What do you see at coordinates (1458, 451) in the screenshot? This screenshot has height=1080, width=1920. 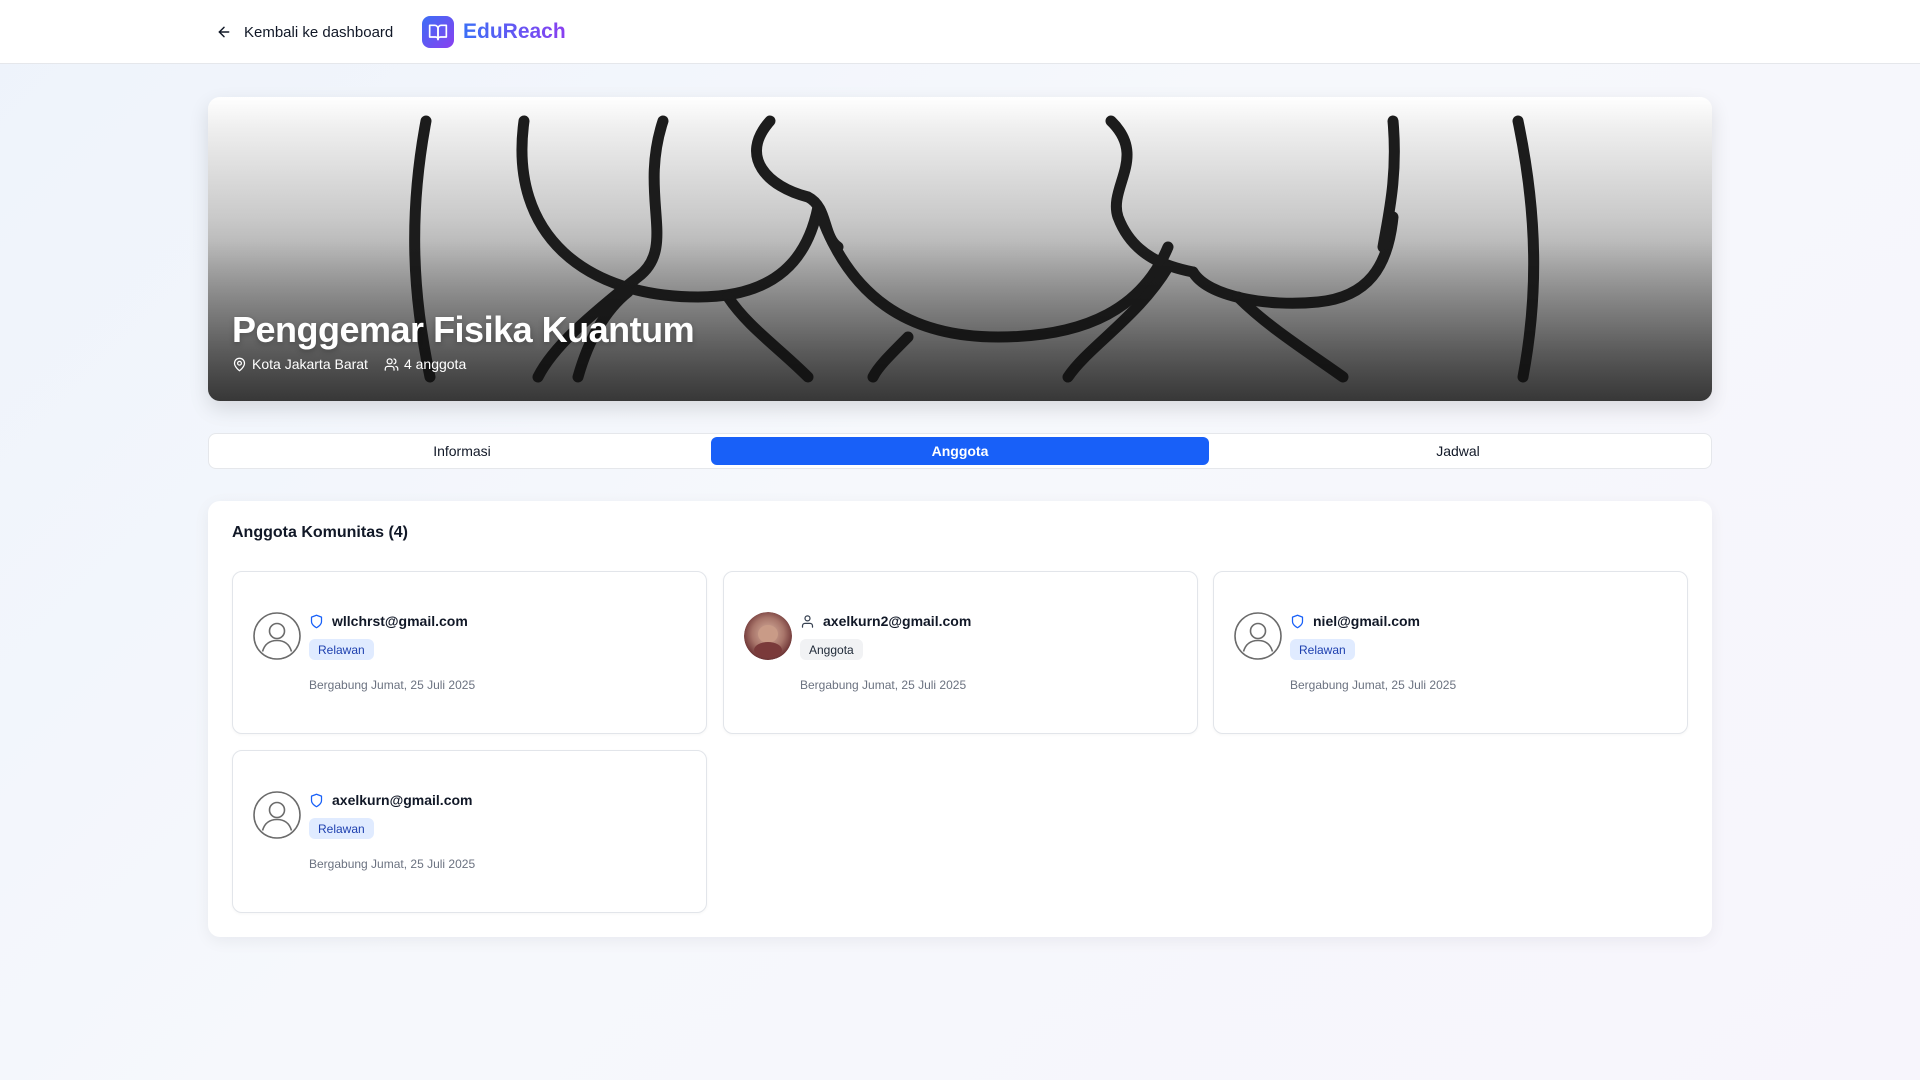 I see `tab-jadwal: Jadwal` at bounding box center [1458, 451].